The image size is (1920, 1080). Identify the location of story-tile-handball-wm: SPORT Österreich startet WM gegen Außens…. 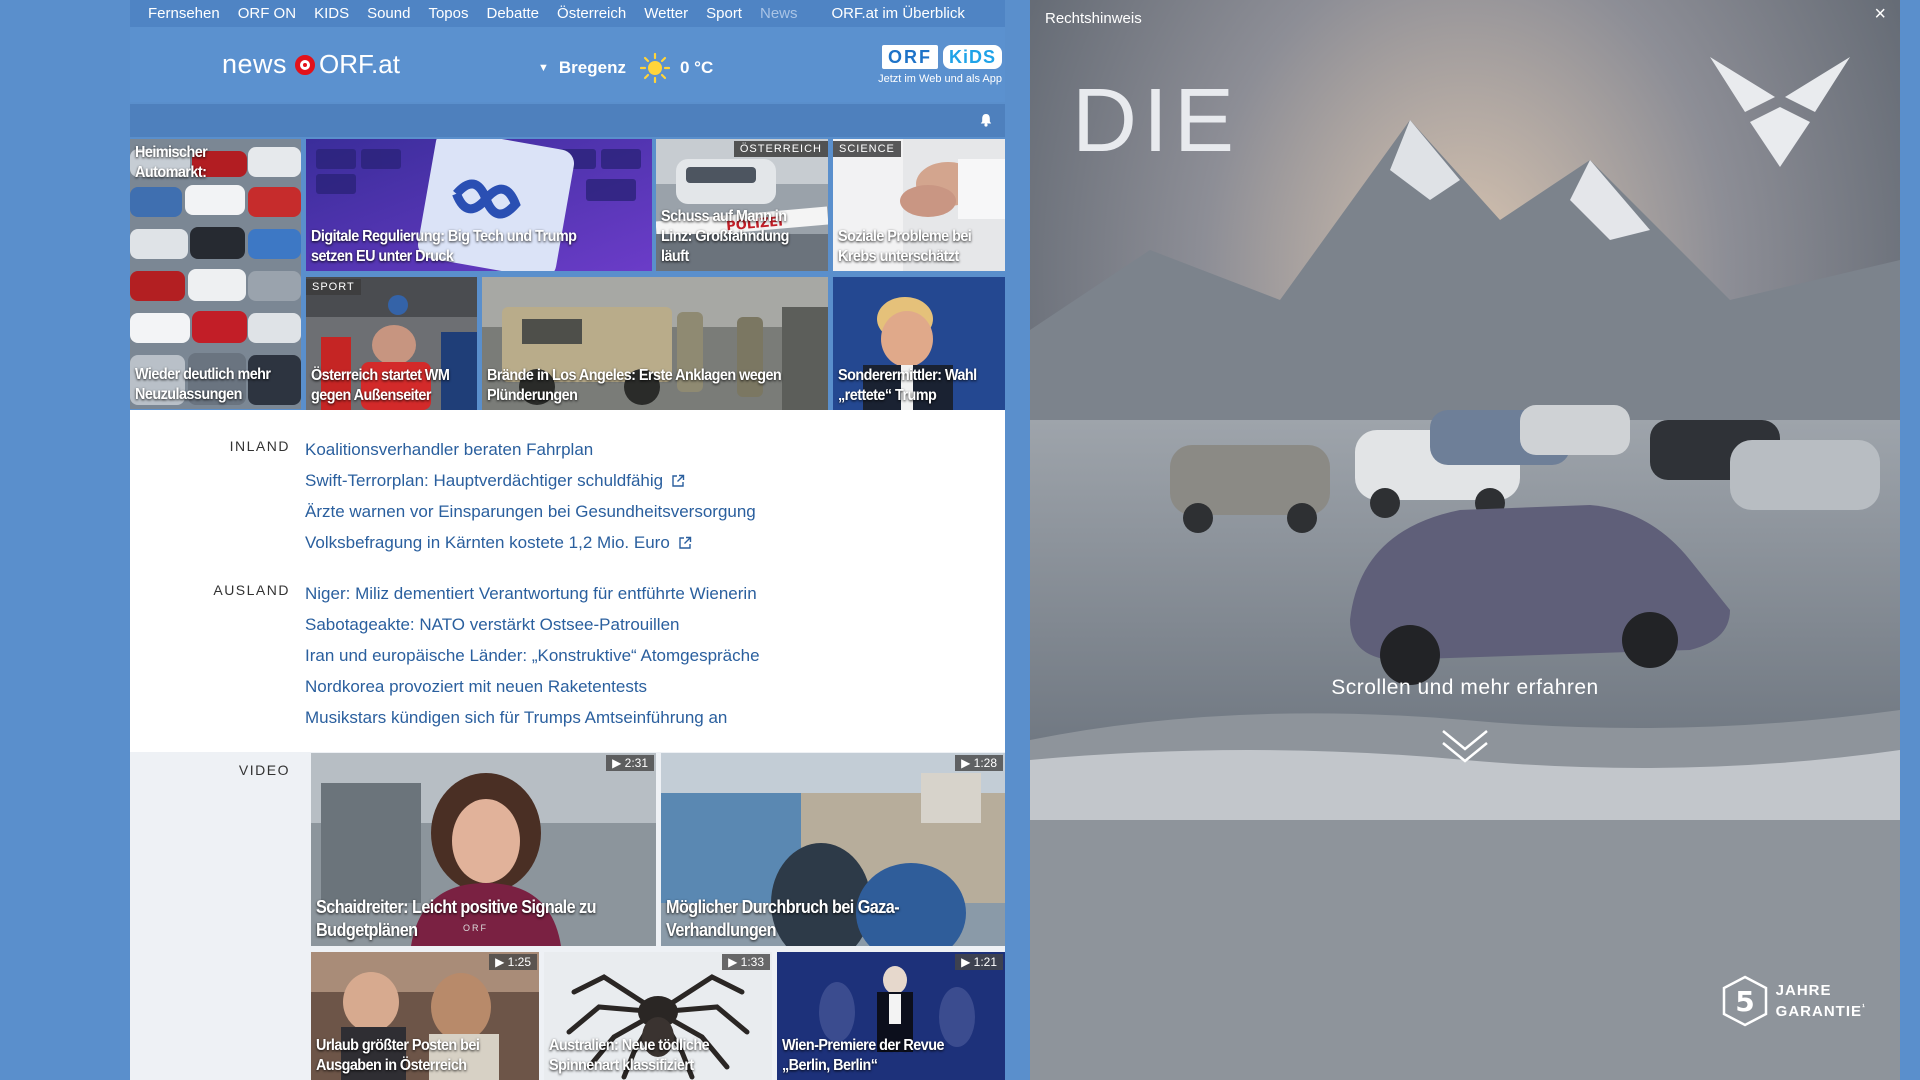
(391, 343).